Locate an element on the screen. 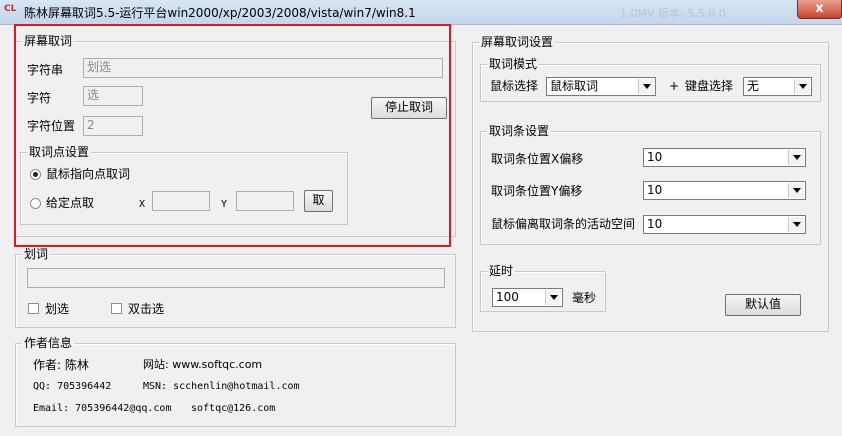 Image resolution: width=842 pixels, height=436 pixels. delay-legend: 延时 is located at coordinates (501, 271).